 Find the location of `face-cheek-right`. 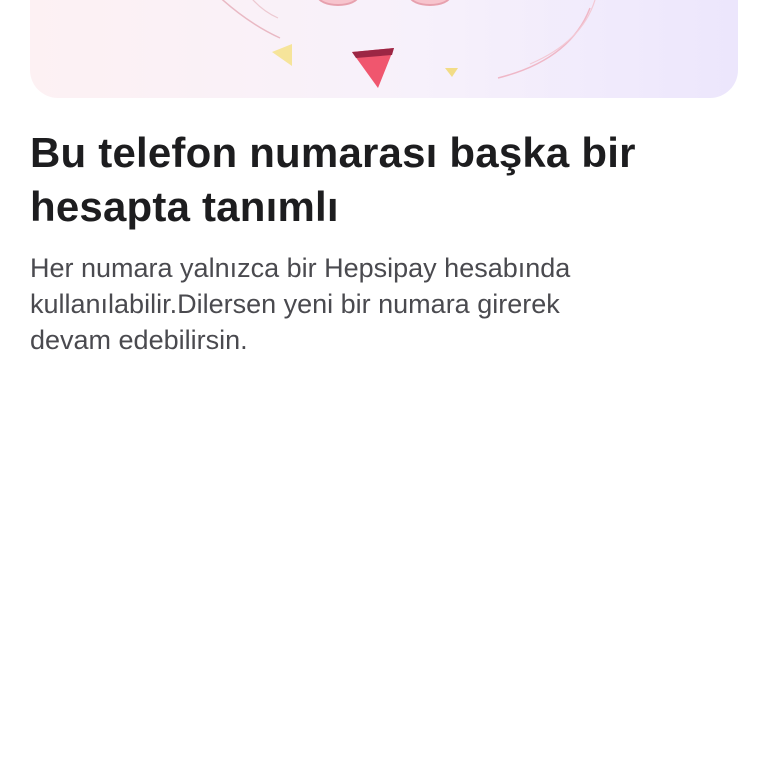

face-cheek-right is located at coordinates (430, 3).